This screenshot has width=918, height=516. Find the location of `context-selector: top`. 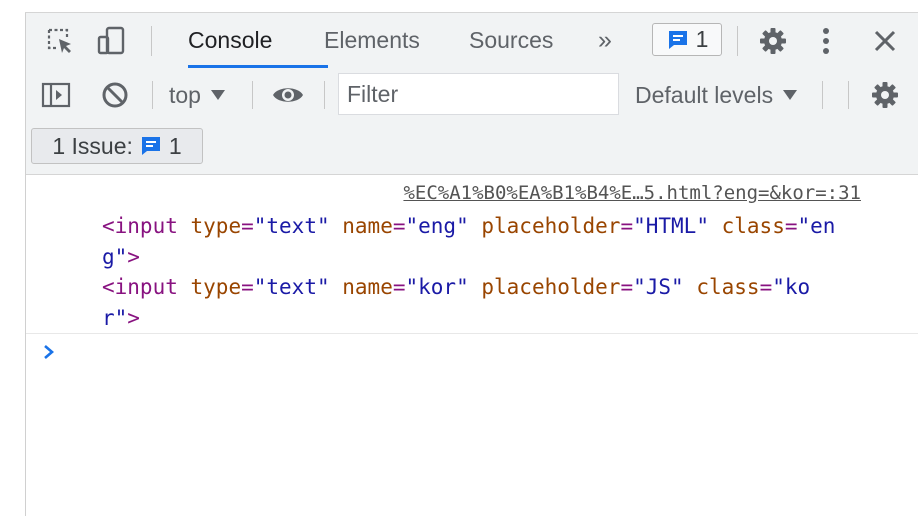

context-selector: top is located at coordinates (197, 95).